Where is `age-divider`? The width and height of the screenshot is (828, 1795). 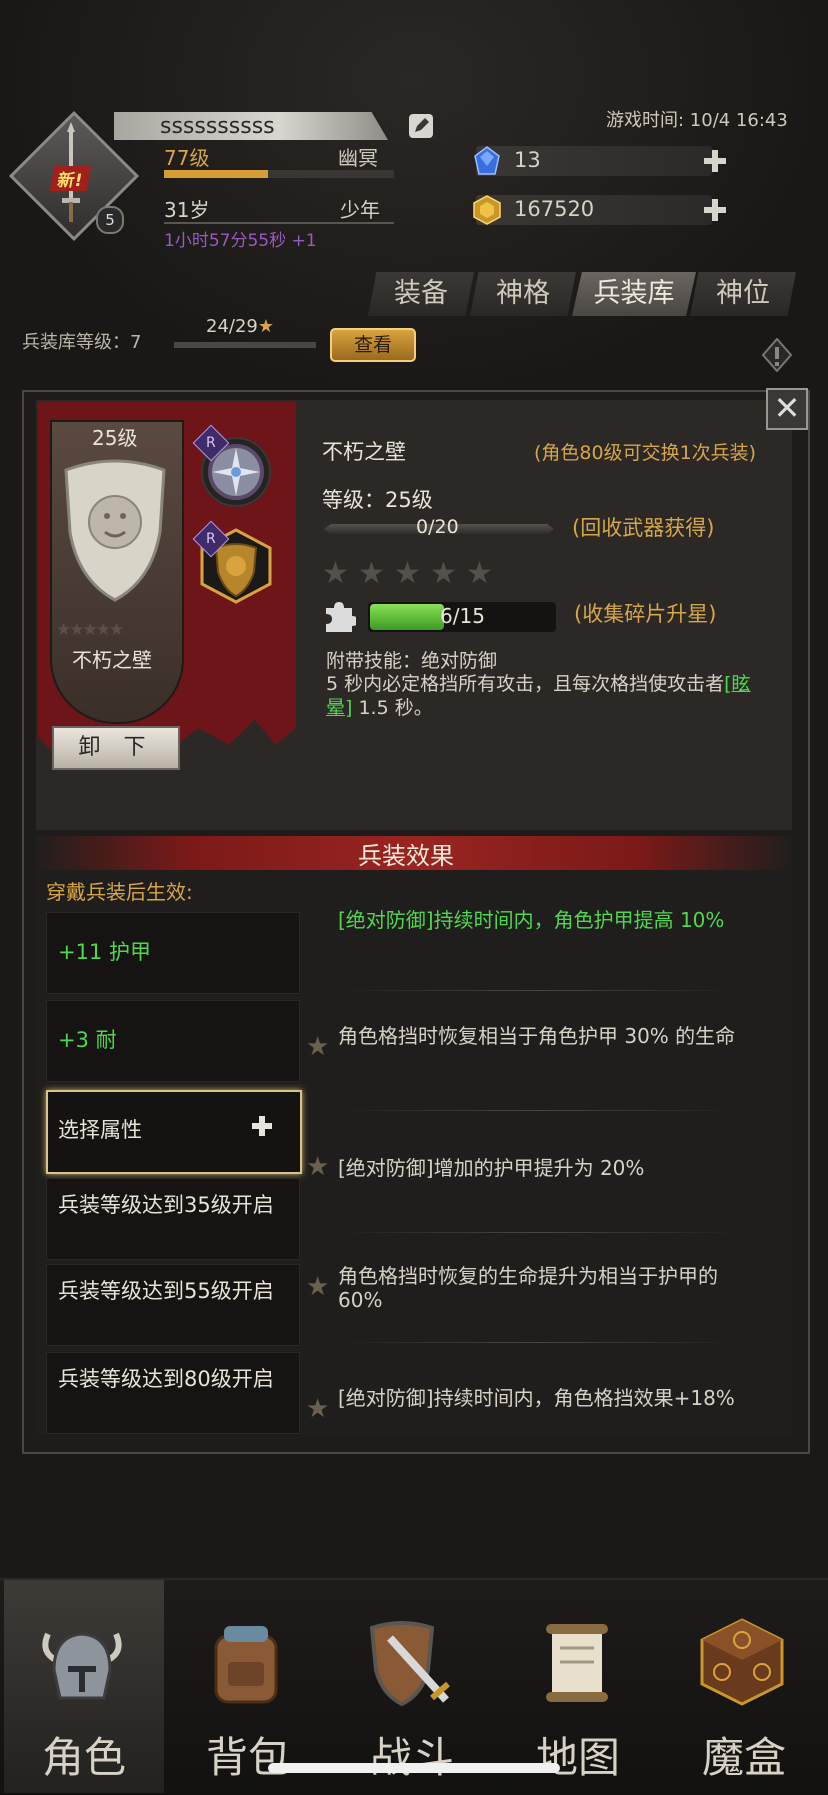
age-divider is located at coordinates (279, 223).